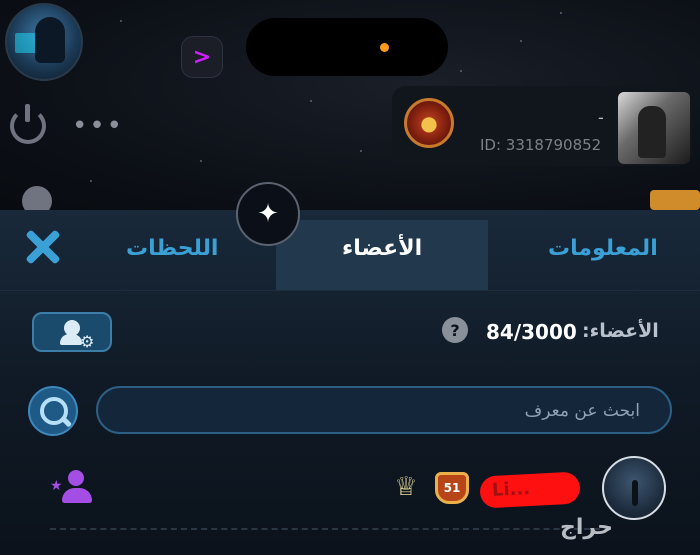 This screenshot has height=555, width=700. What do you see at coordinates (202, 57) in the screenshot?
I see `send-icon: >` at bounding box center [202, 57].